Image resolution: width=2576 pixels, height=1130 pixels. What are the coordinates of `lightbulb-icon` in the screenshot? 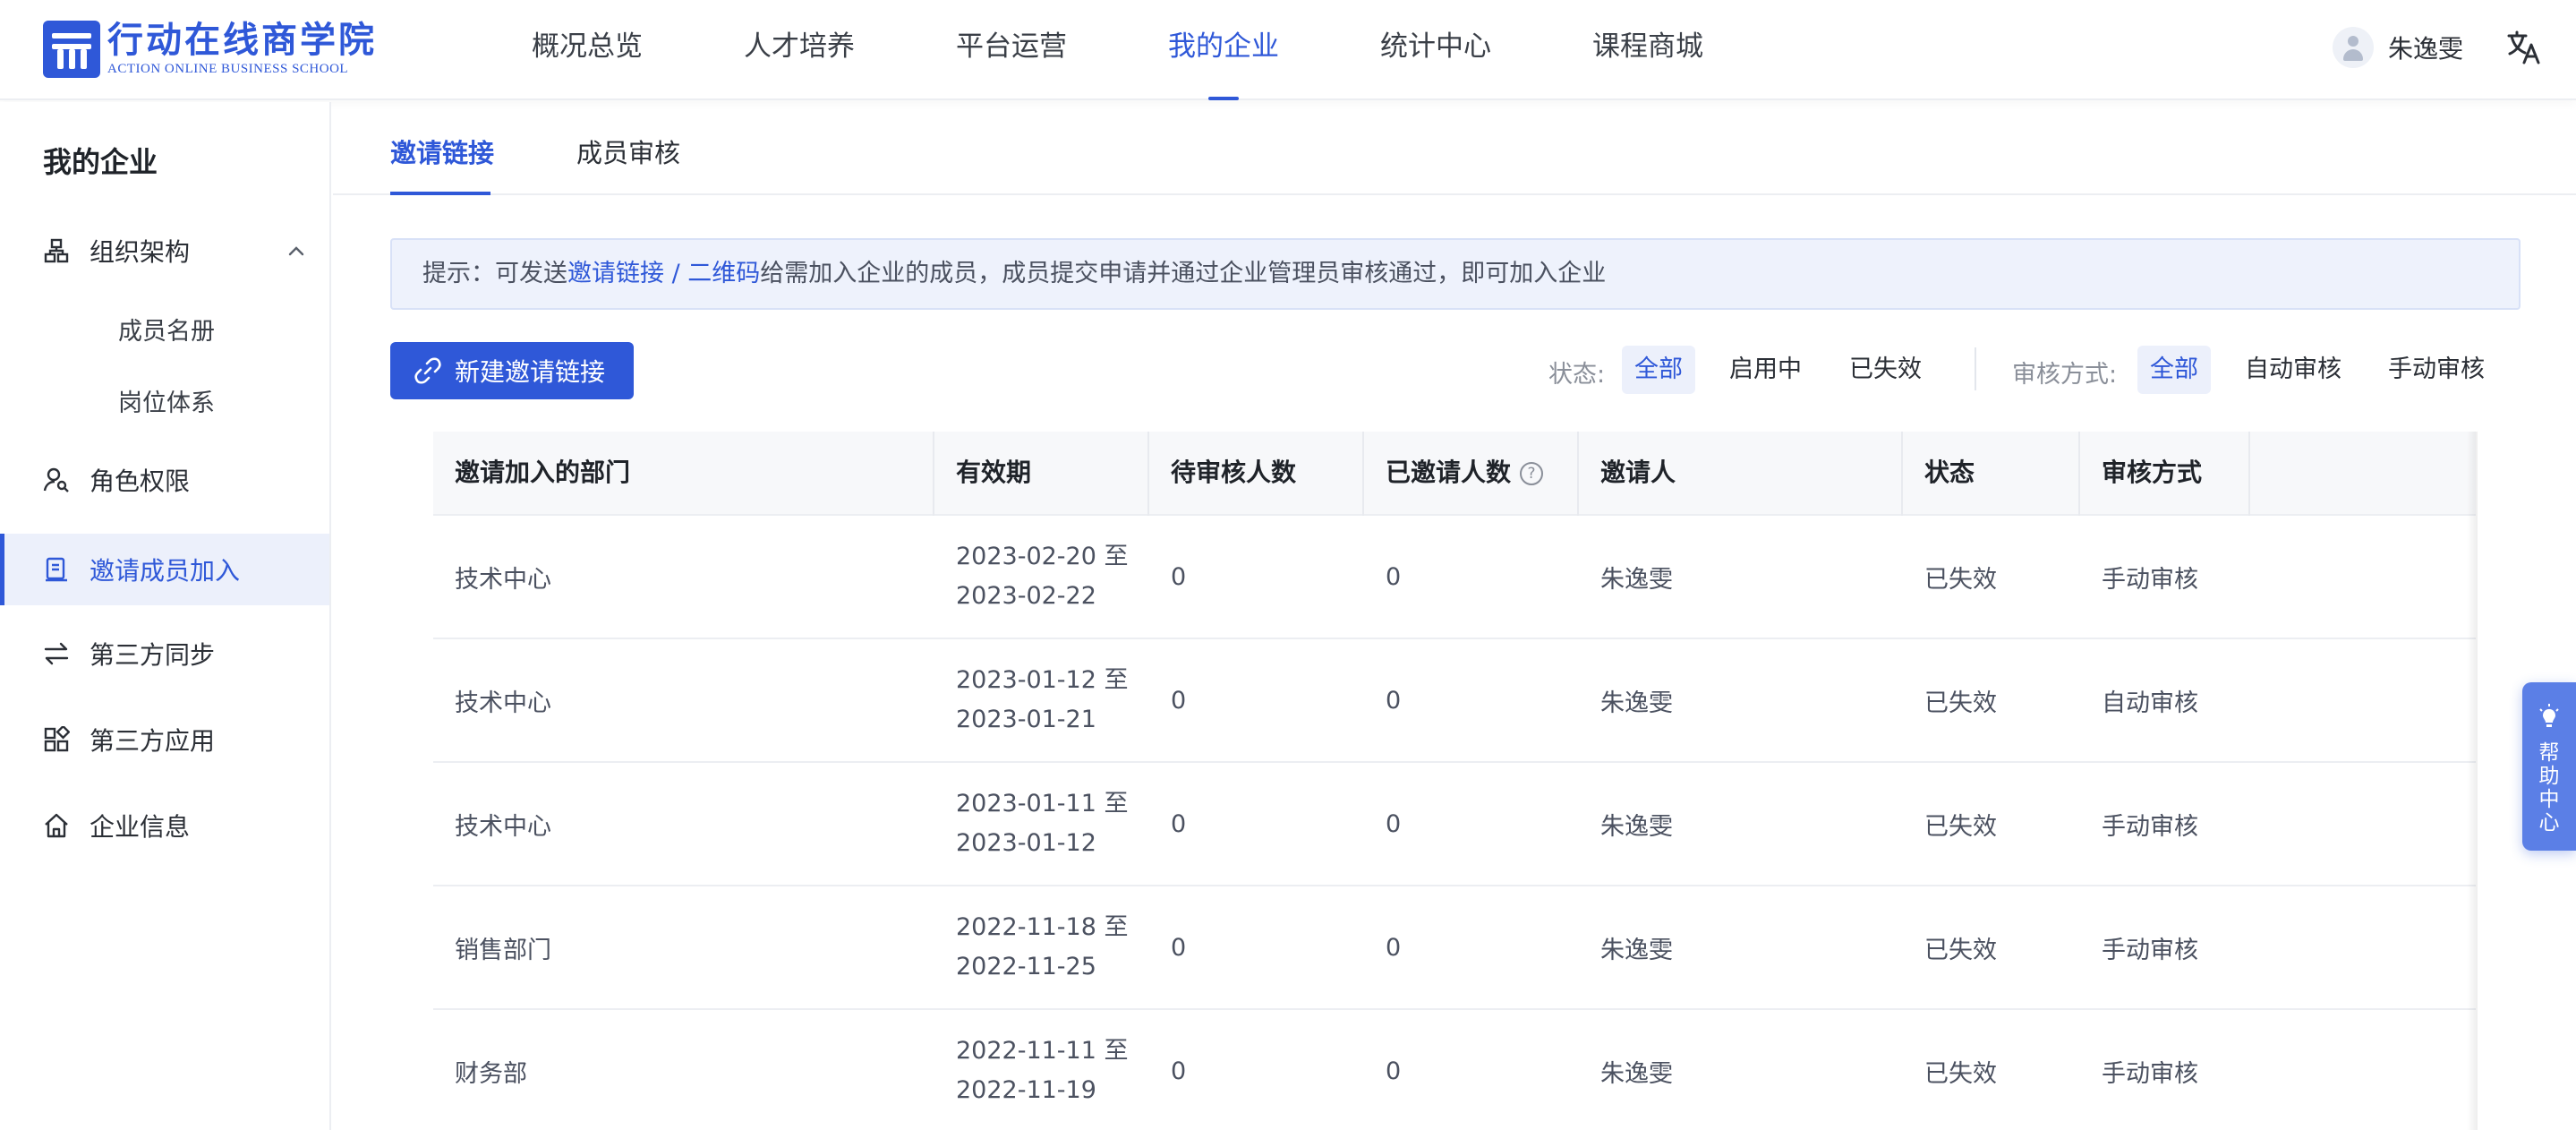 It's located at (2549, 715).